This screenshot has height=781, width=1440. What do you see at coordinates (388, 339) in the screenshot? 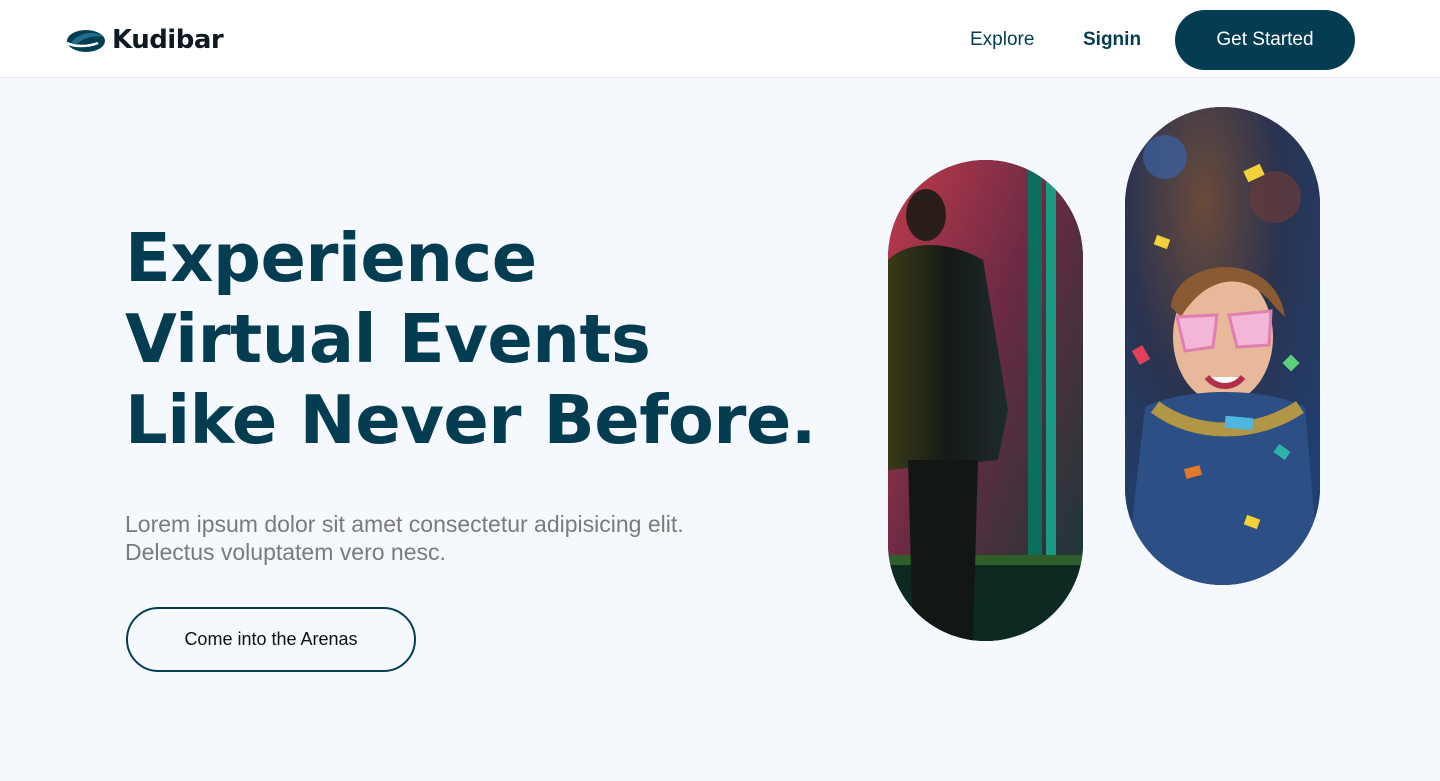
I see `hero-title-line: Virtual Events` at bounding box center [388, 339].